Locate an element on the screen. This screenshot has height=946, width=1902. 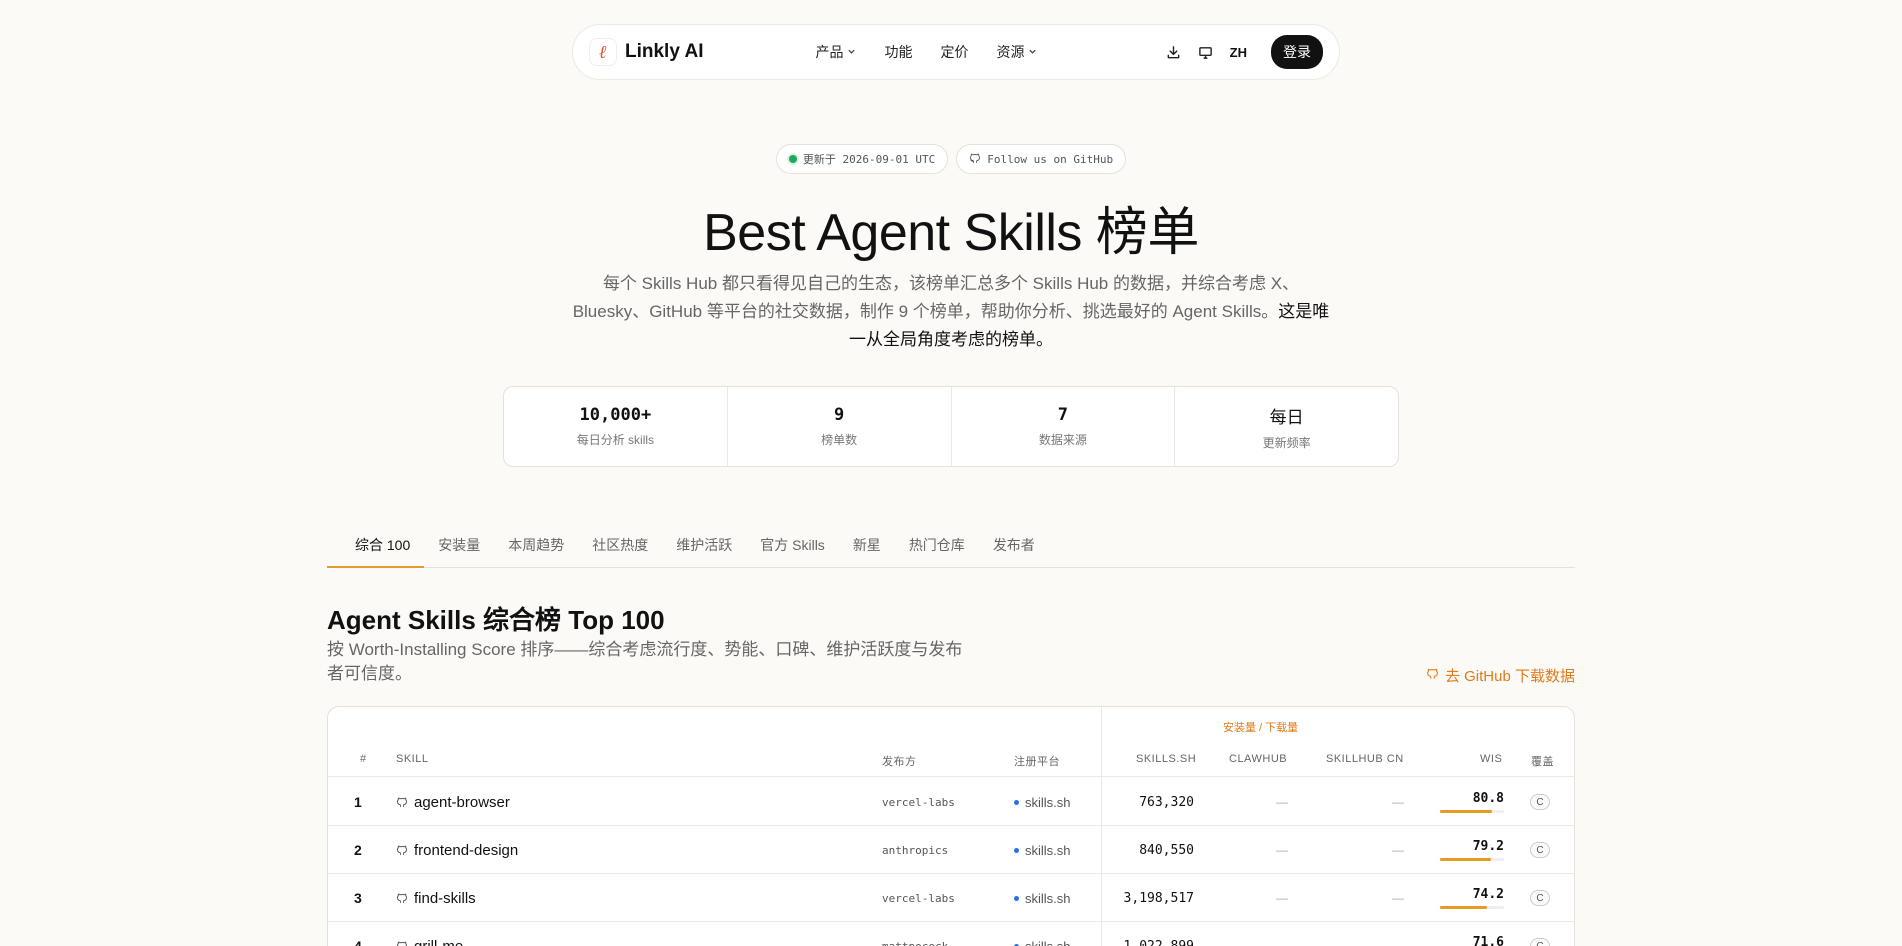
stat-frequency: 每日 更新频率 is located at coordinates (1286, 426).